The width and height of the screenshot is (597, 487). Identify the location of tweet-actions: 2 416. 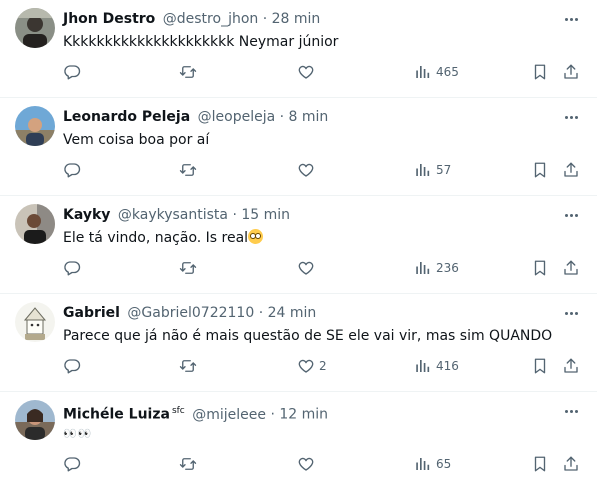
(298, 366).